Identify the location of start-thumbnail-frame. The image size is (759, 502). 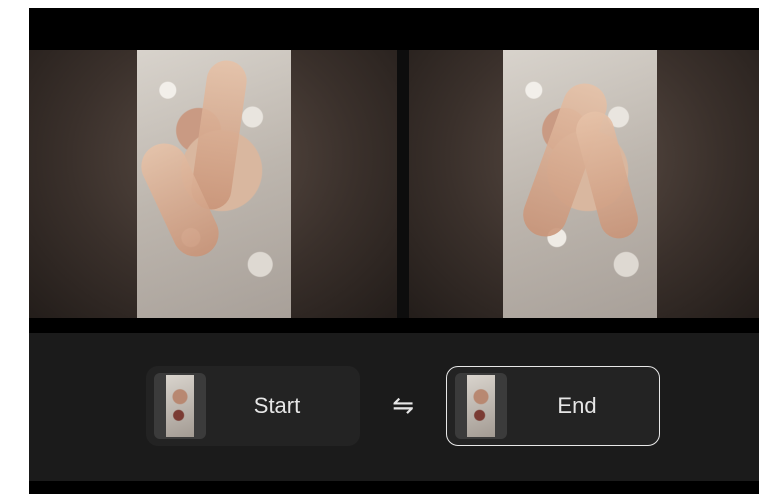
(180, 406).